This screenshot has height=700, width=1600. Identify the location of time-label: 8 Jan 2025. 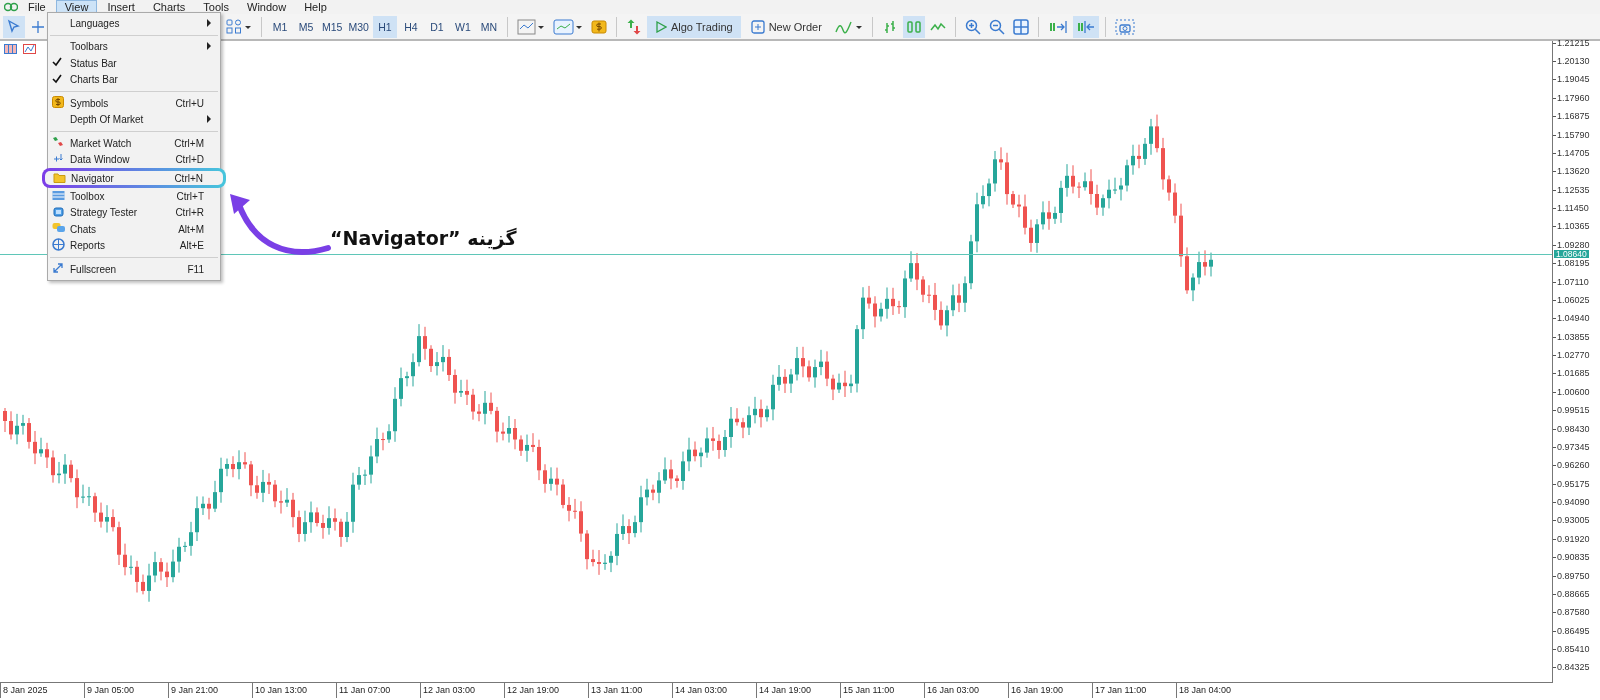
(42, 690).